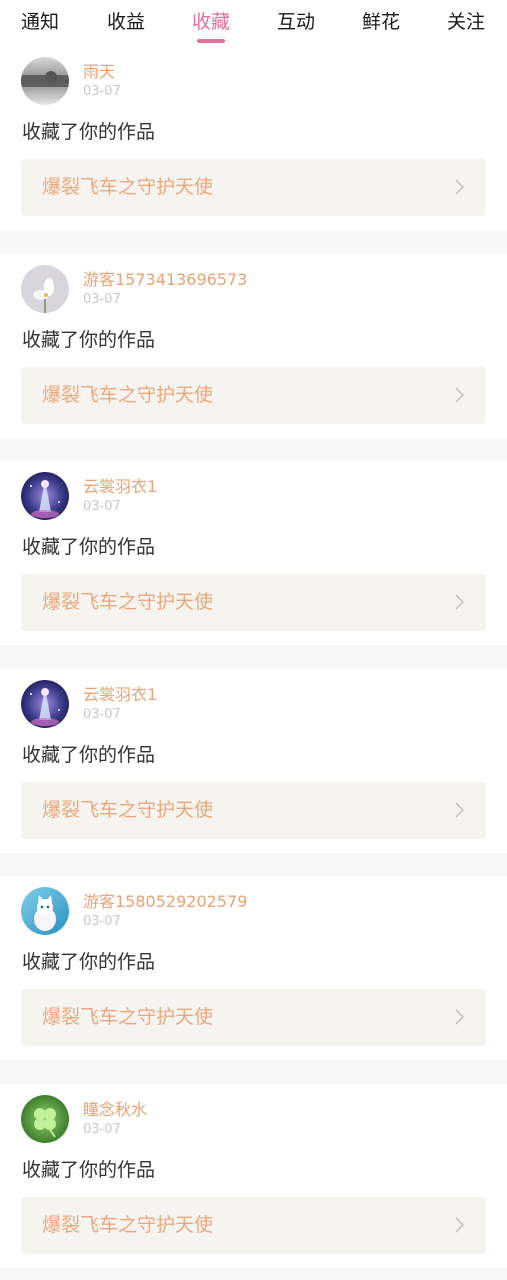 The width and height of the screenshot is (507, 1280). Describe the element at coordinates (253, 23) in the screenshot. I see `tab-bar: 通知 收益 收藏 互动 鲜花 关注` at that location.